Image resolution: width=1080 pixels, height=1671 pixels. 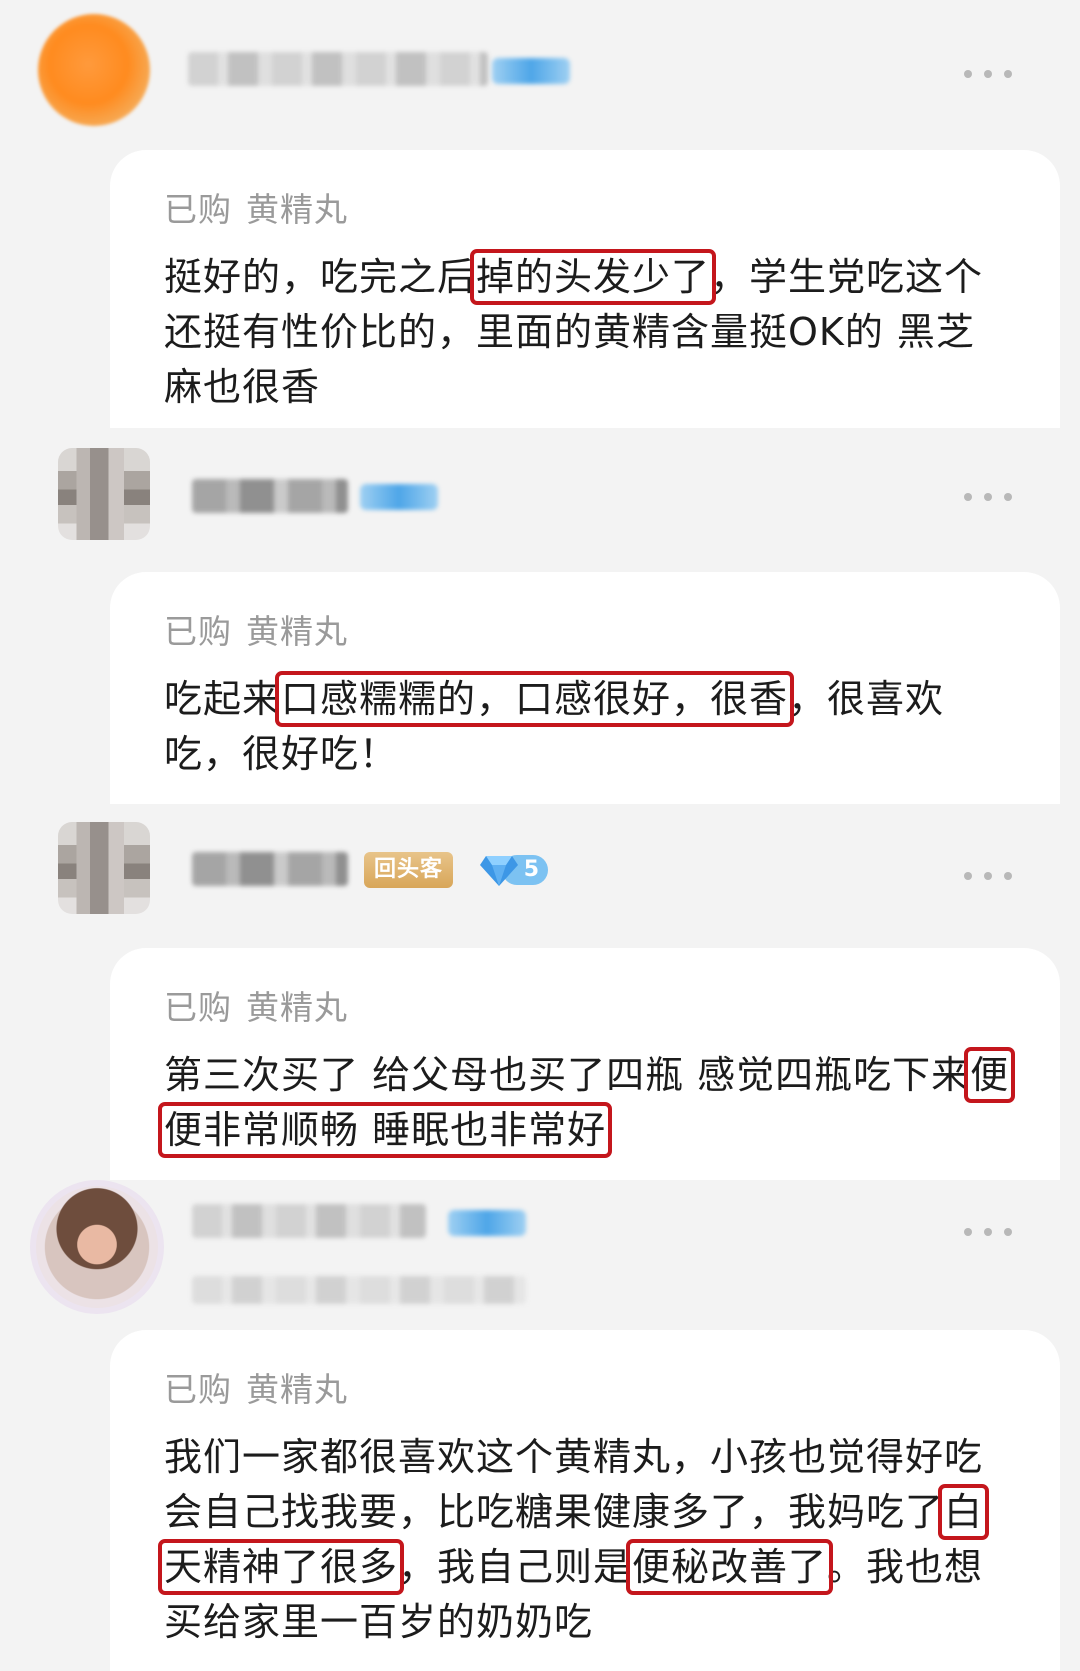 I want to click on review-text-segment: 挺好的，吃完之后, so click(x=320, y=277).